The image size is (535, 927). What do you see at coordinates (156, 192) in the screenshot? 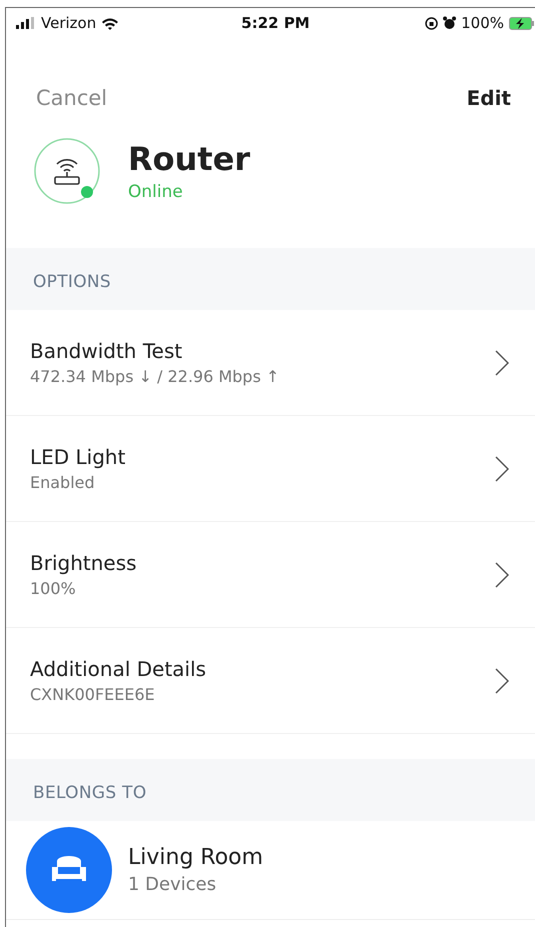
I see `device-status: Online` at bounding box center [156, 192].